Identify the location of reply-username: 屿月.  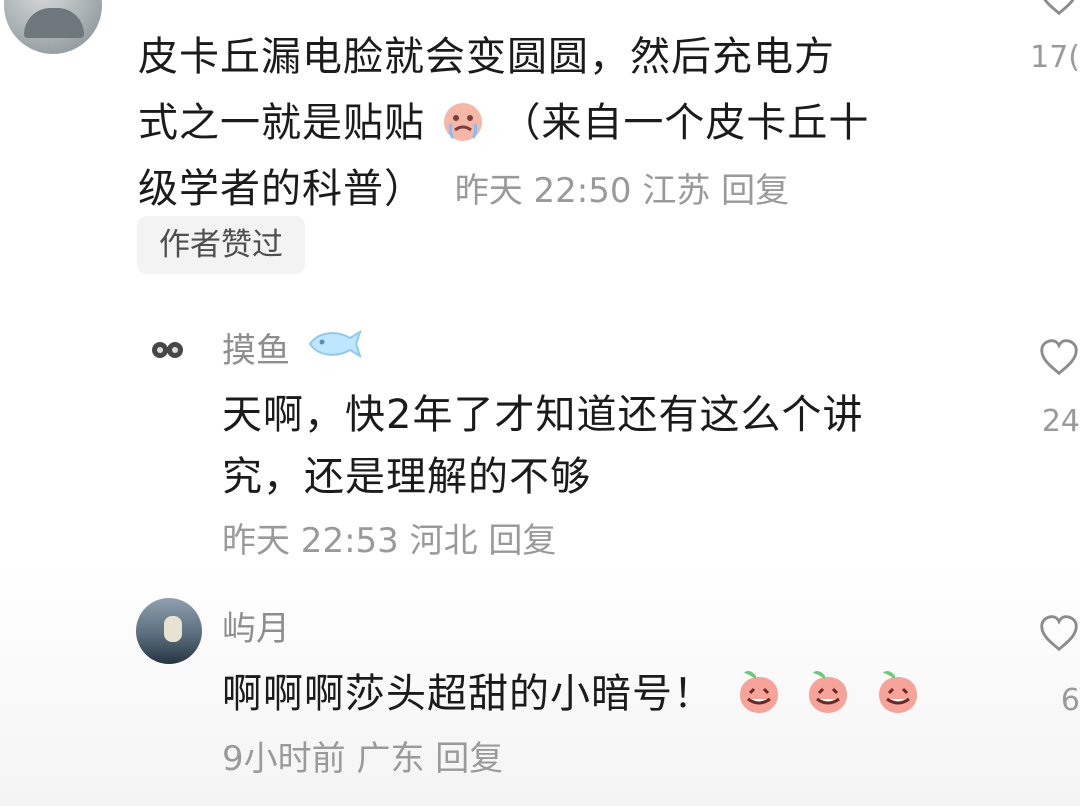
(256, 625).